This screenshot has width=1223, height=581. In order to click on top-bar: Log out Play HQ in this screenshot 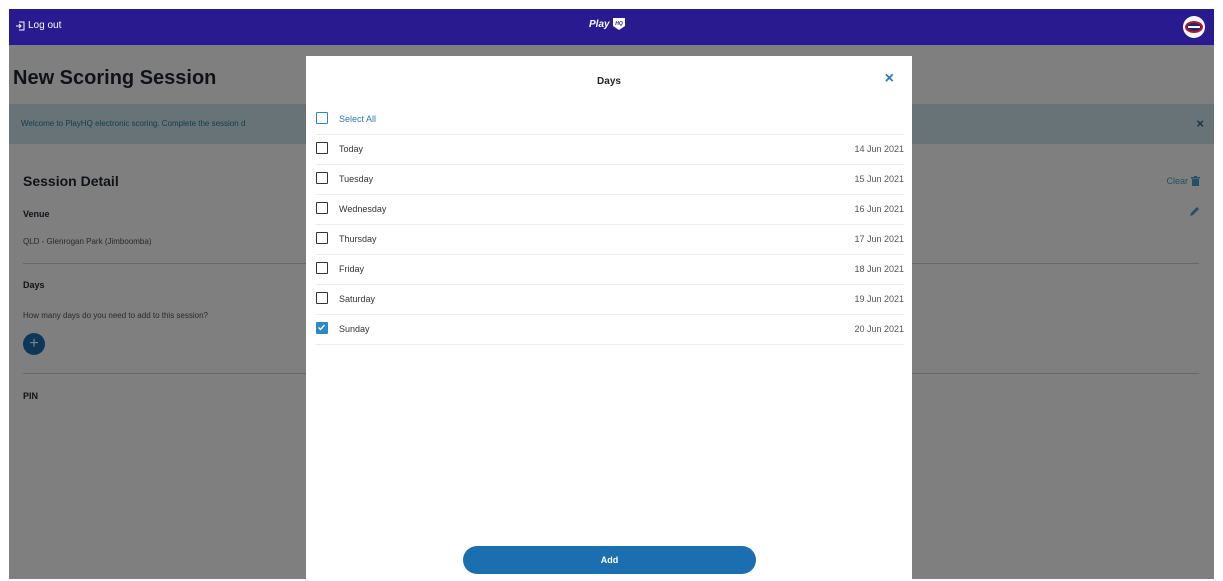, I will do `click(611, 27)`.